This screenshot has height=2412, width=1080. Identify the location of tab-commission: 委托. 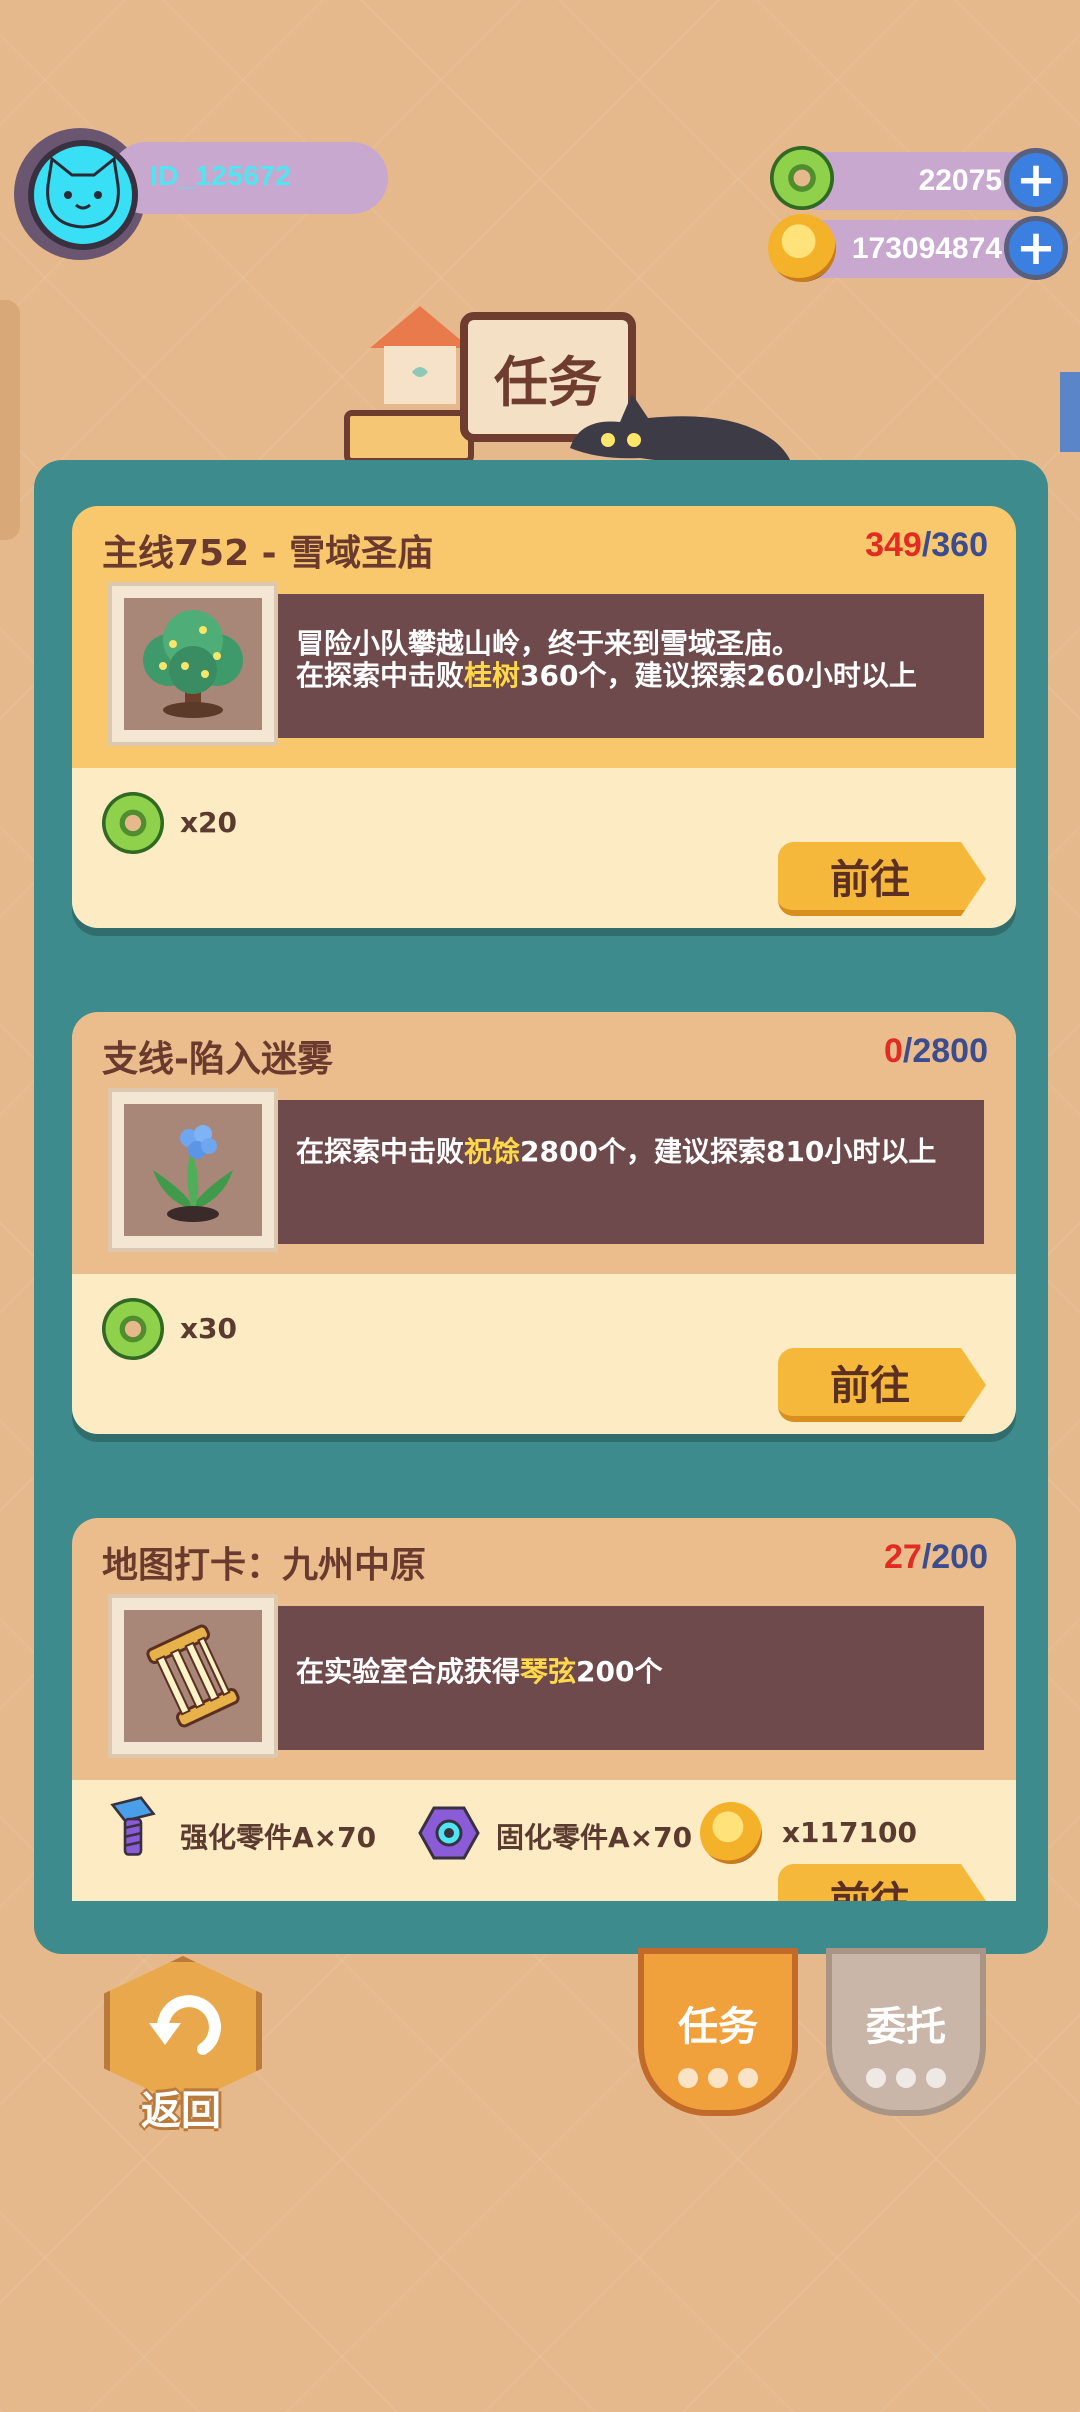
(906, 2032).